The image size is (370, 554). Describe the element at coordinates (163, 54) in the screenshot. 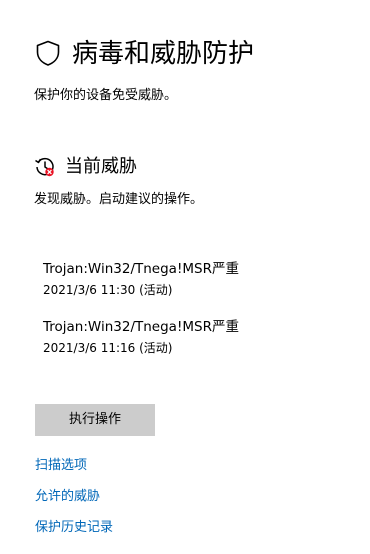

I see `page-title: 病毒和威胁防护` at that location.